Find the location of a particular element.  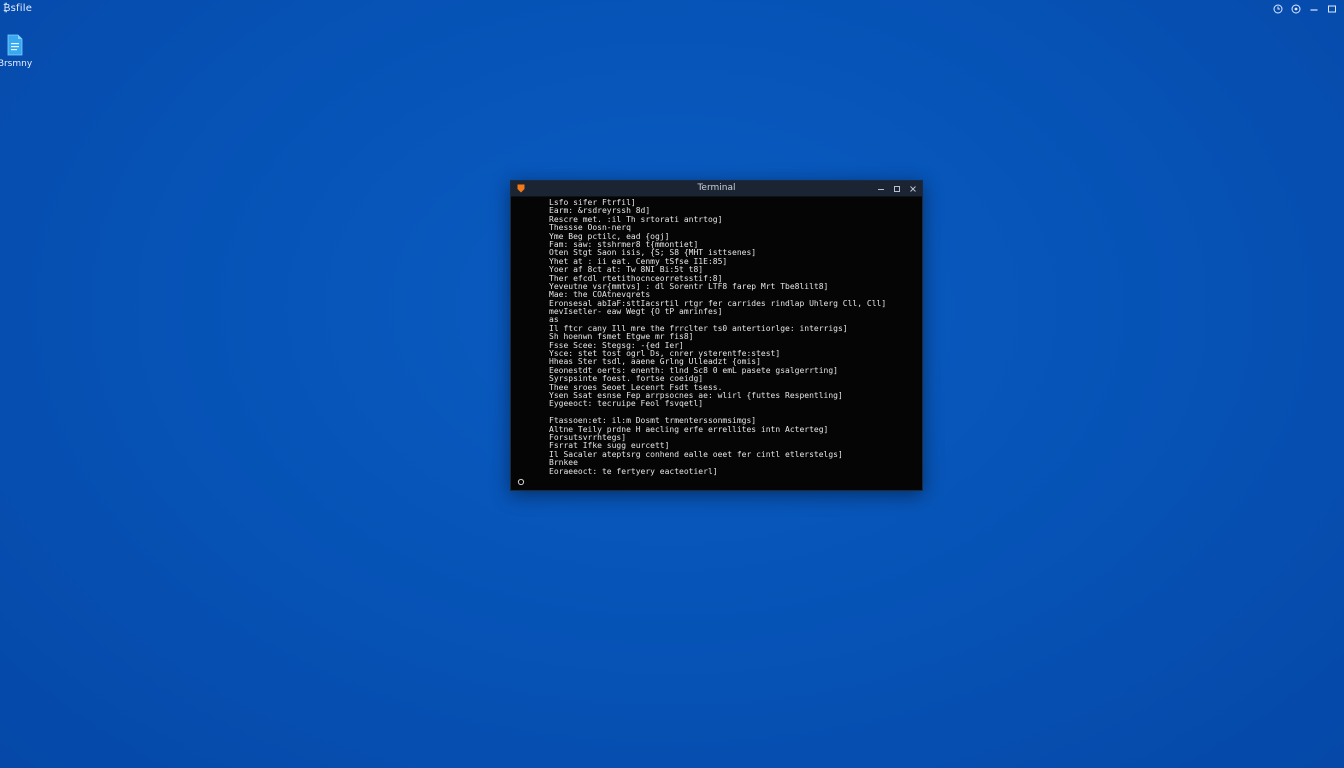

desktop-corner-label: ₿sfile is located at coordinates (18, 8).